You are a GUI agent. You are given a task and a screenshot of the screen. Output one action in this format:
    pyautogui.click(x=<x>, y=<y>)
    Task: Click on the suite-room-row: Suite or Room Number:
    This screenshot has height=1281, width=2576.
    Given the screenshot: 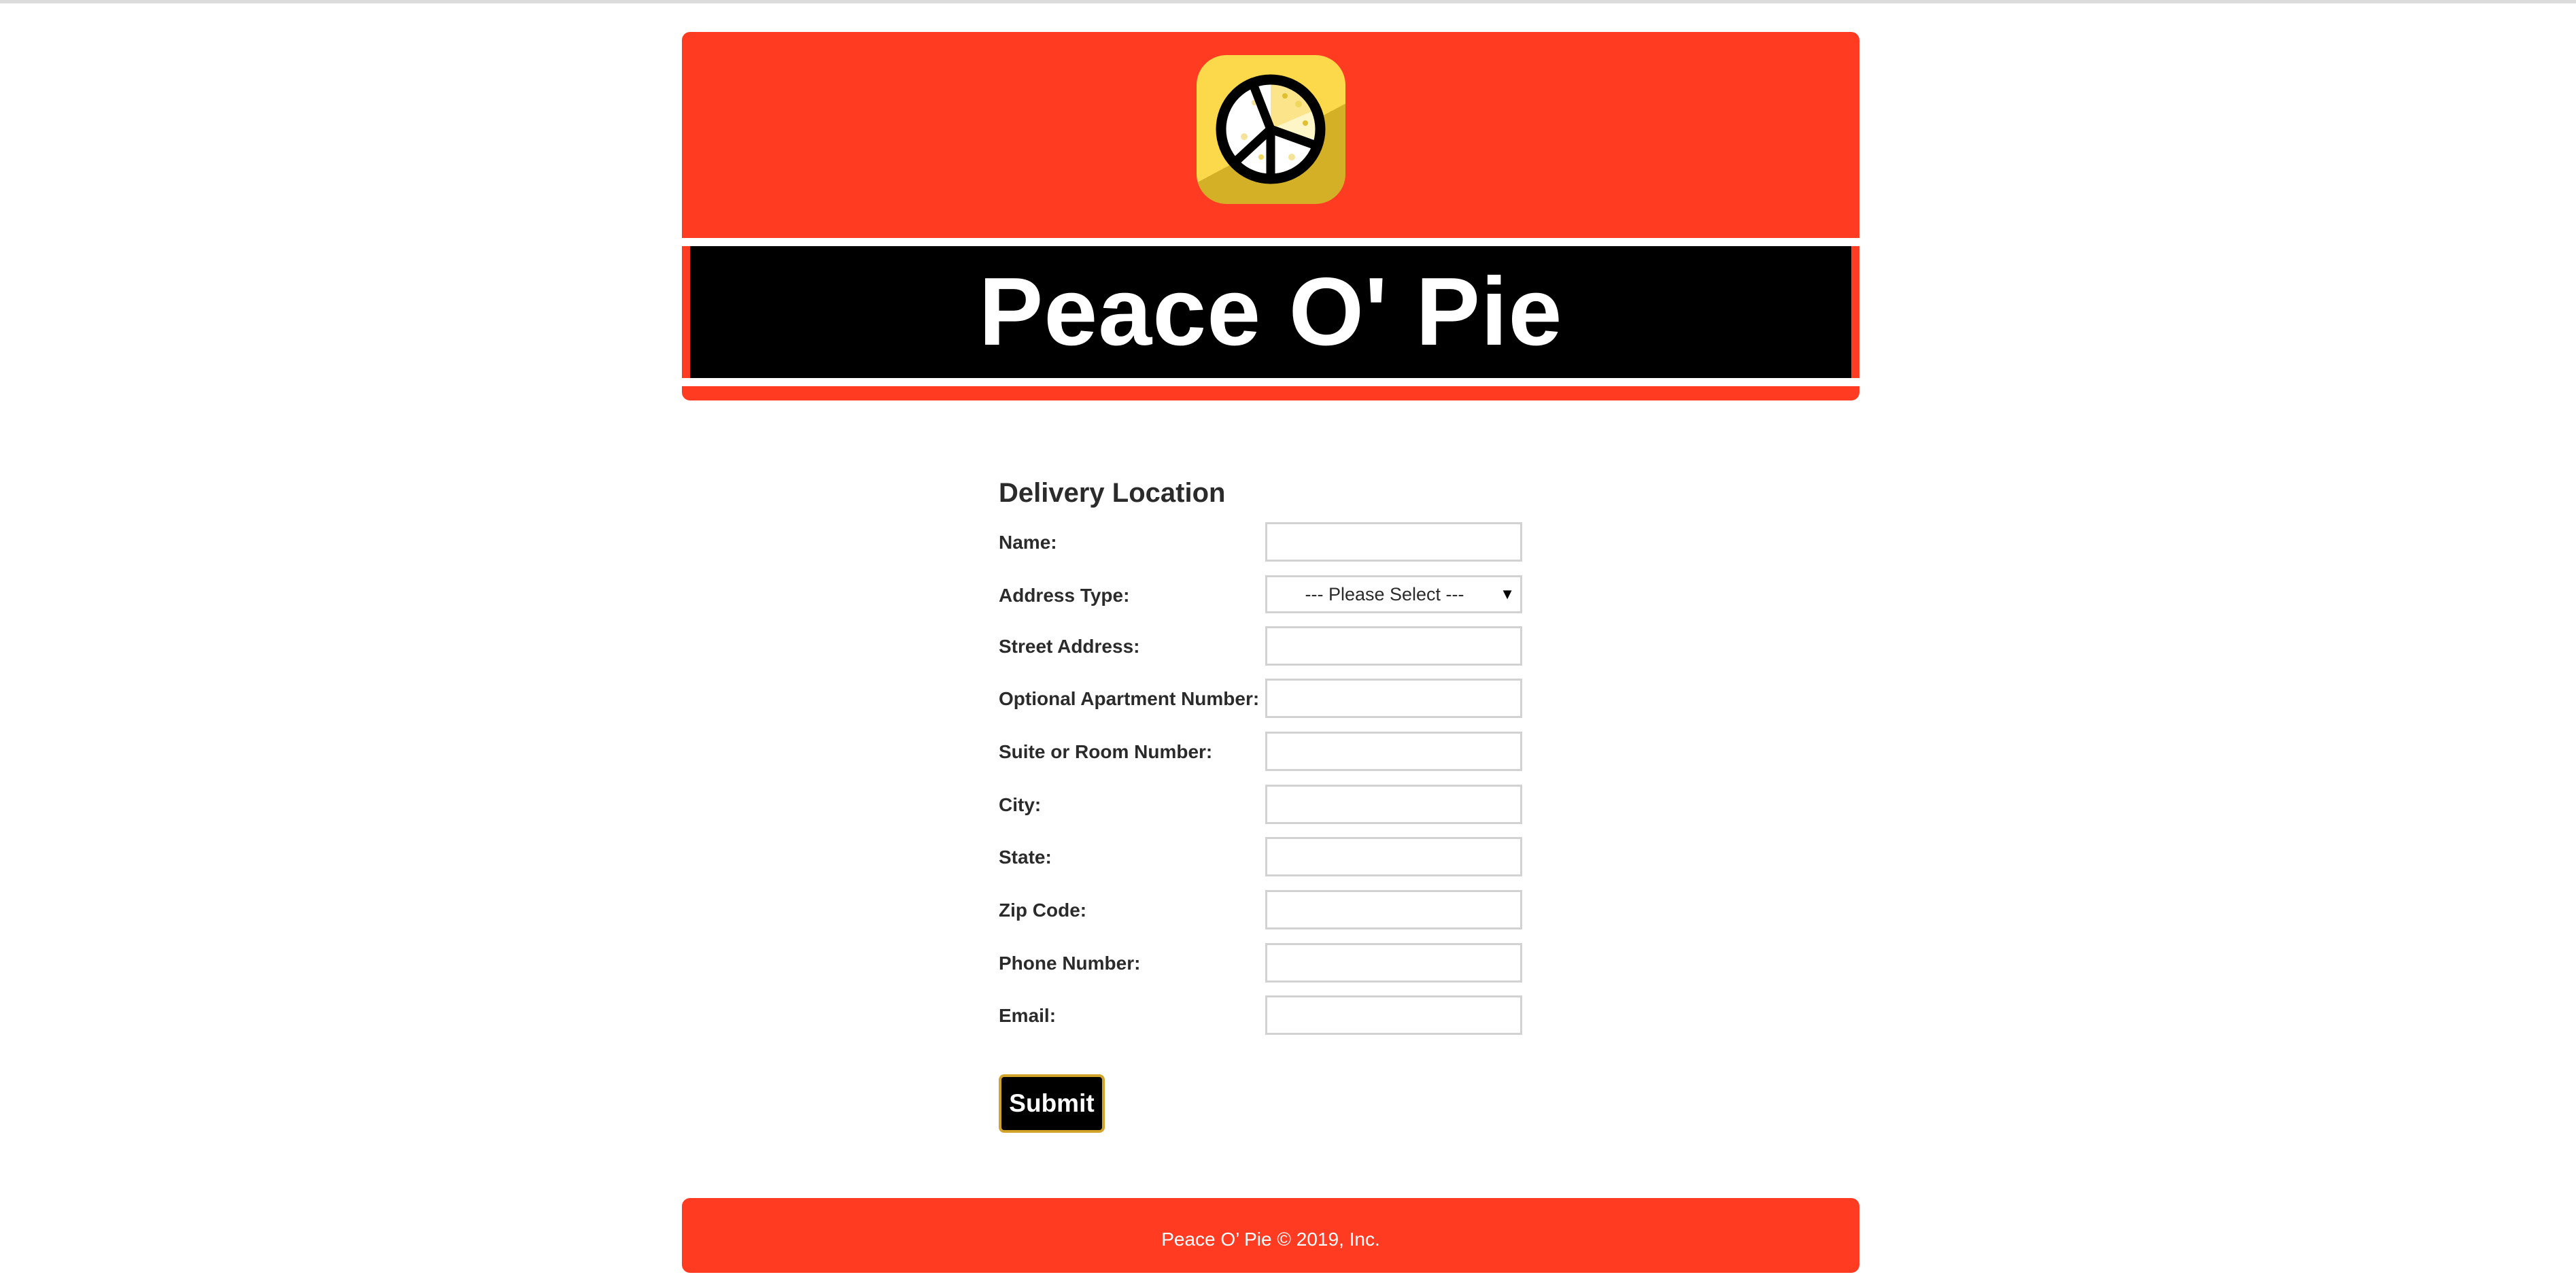 What is the action you would take?
    pyautogui.click(x=1271, y=752)
    